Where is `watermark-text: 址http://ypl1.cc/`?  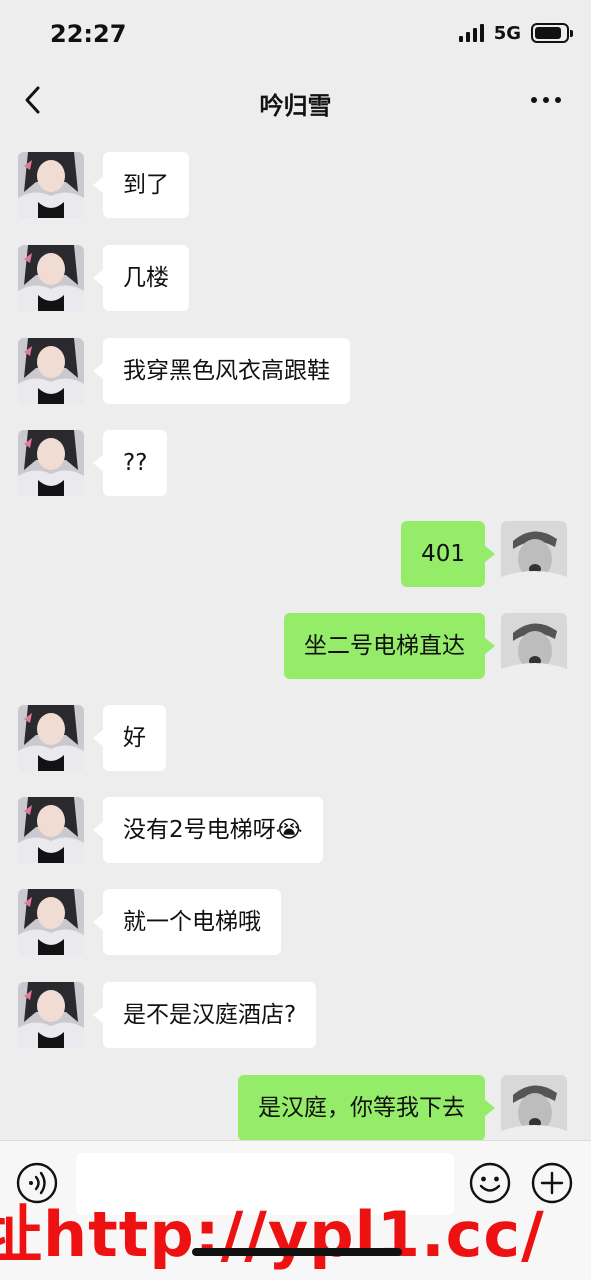 watermark-text: 址http://ypl1.cc/ is located at coordinates (272, 1234).